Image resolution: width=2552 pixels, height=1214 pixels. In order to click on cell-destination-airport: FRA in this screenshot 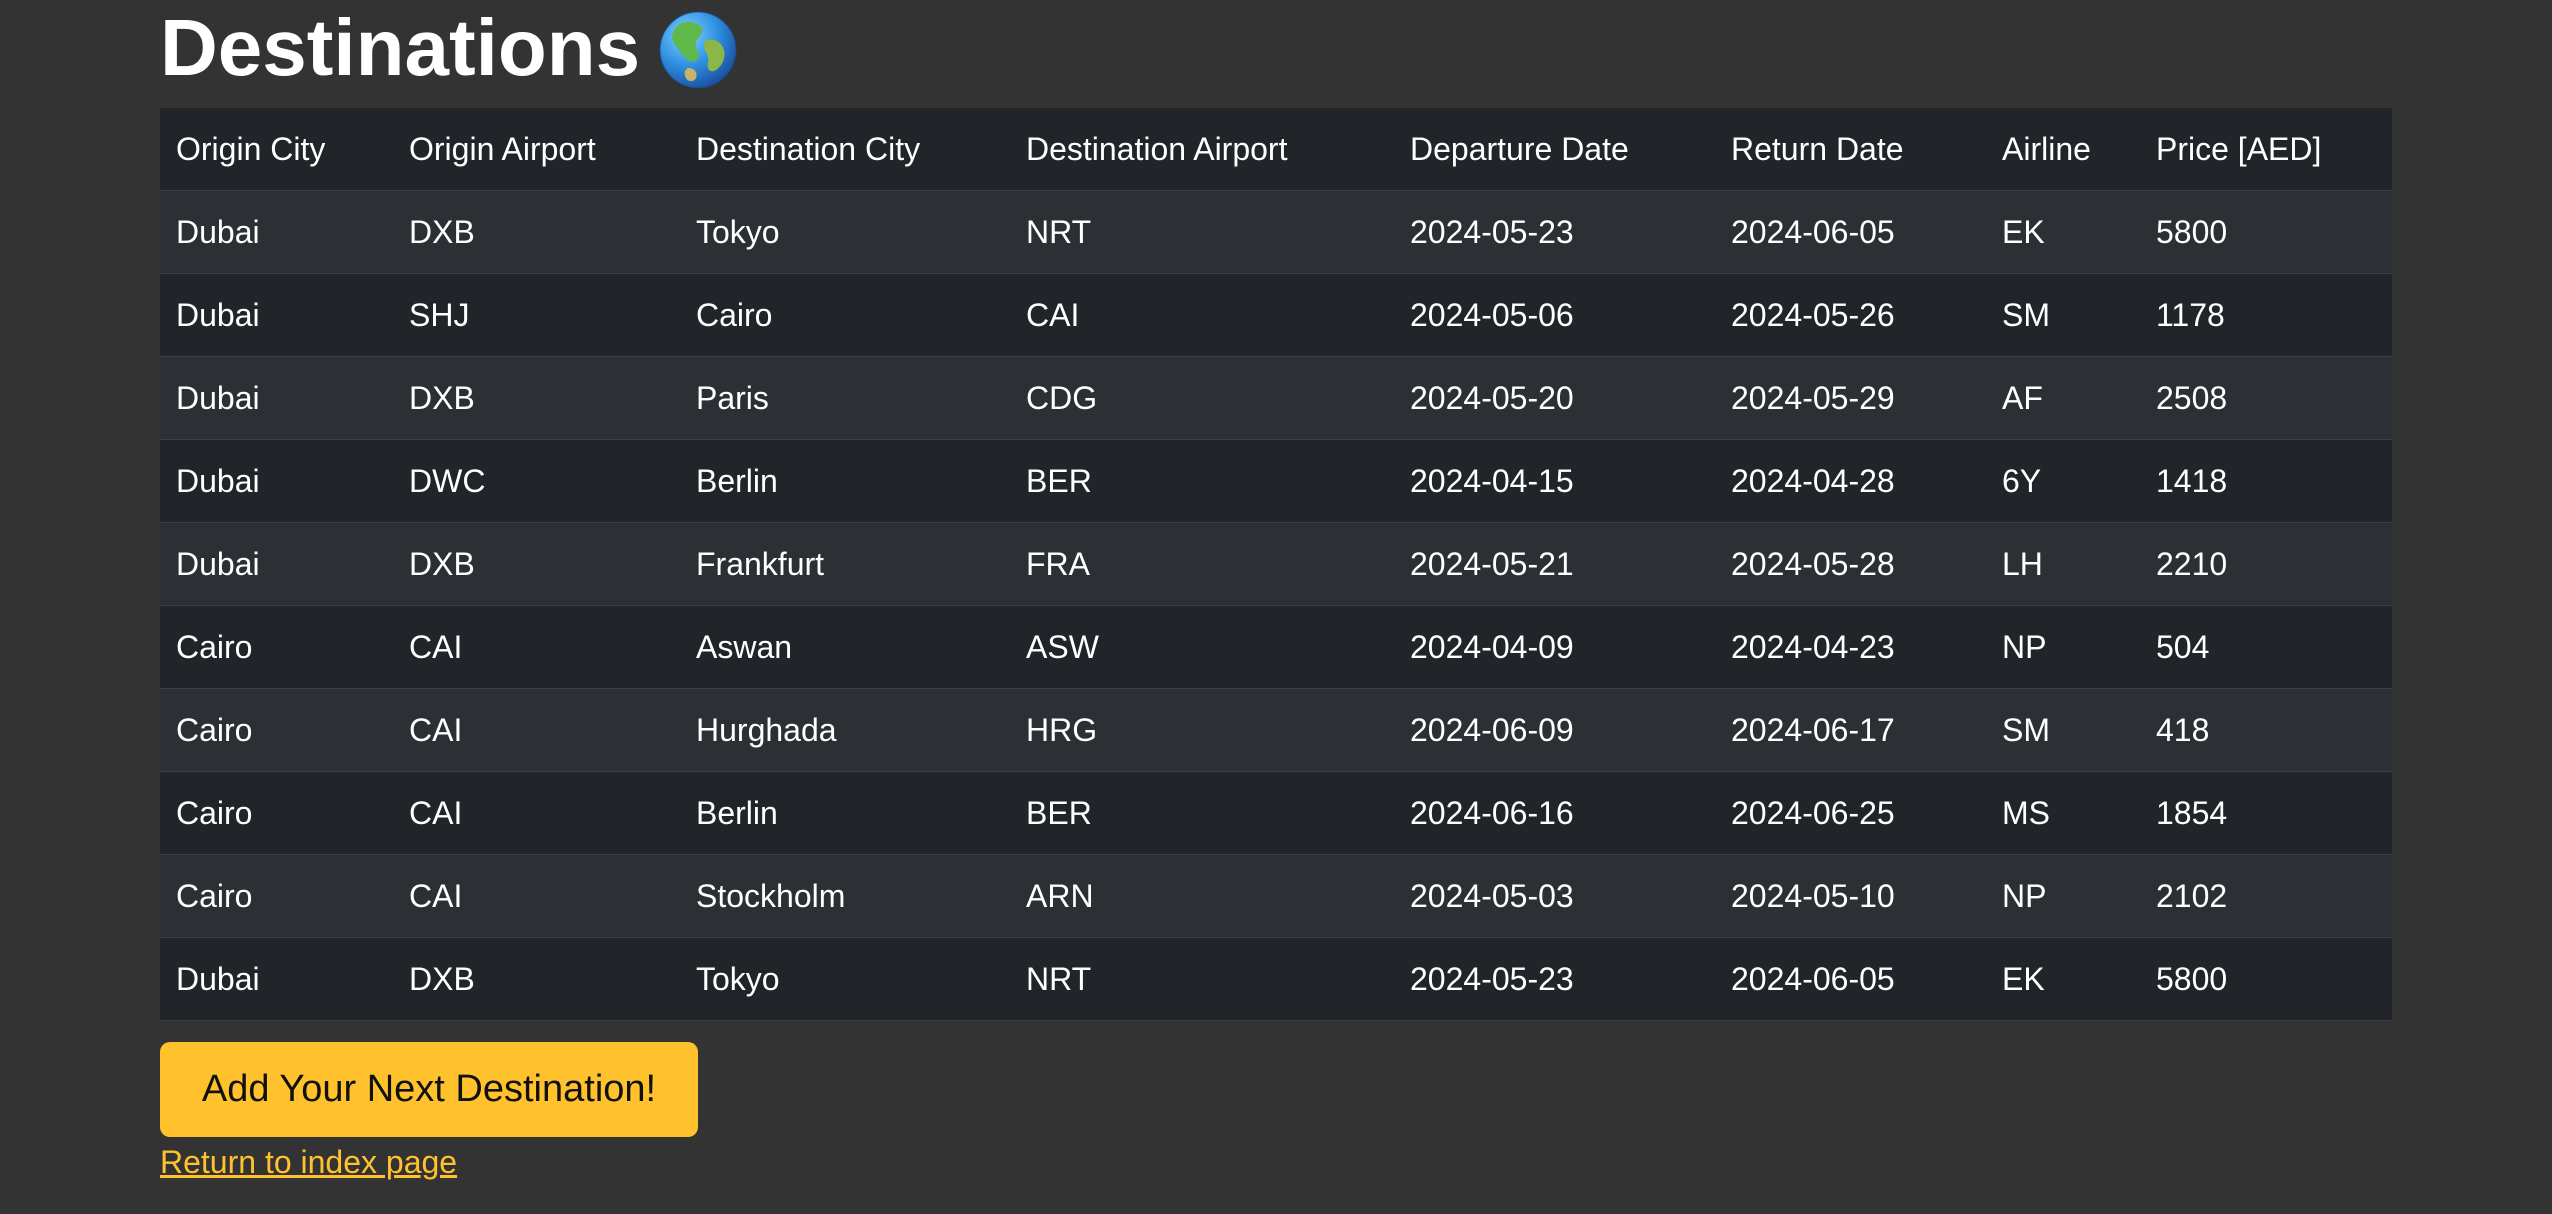, I will do `click(1202, 564)`.